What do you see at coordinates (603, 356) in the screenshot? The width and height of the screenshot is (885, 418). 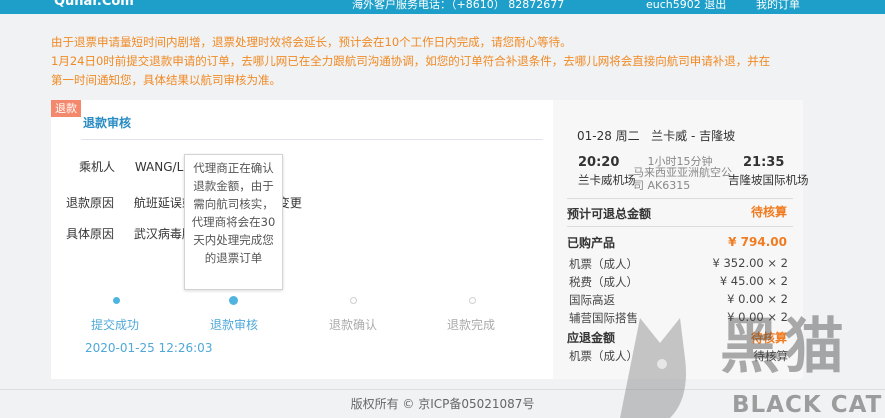 I see `refund-line-label: 机票（成人）` at bounding box center [603, 356].